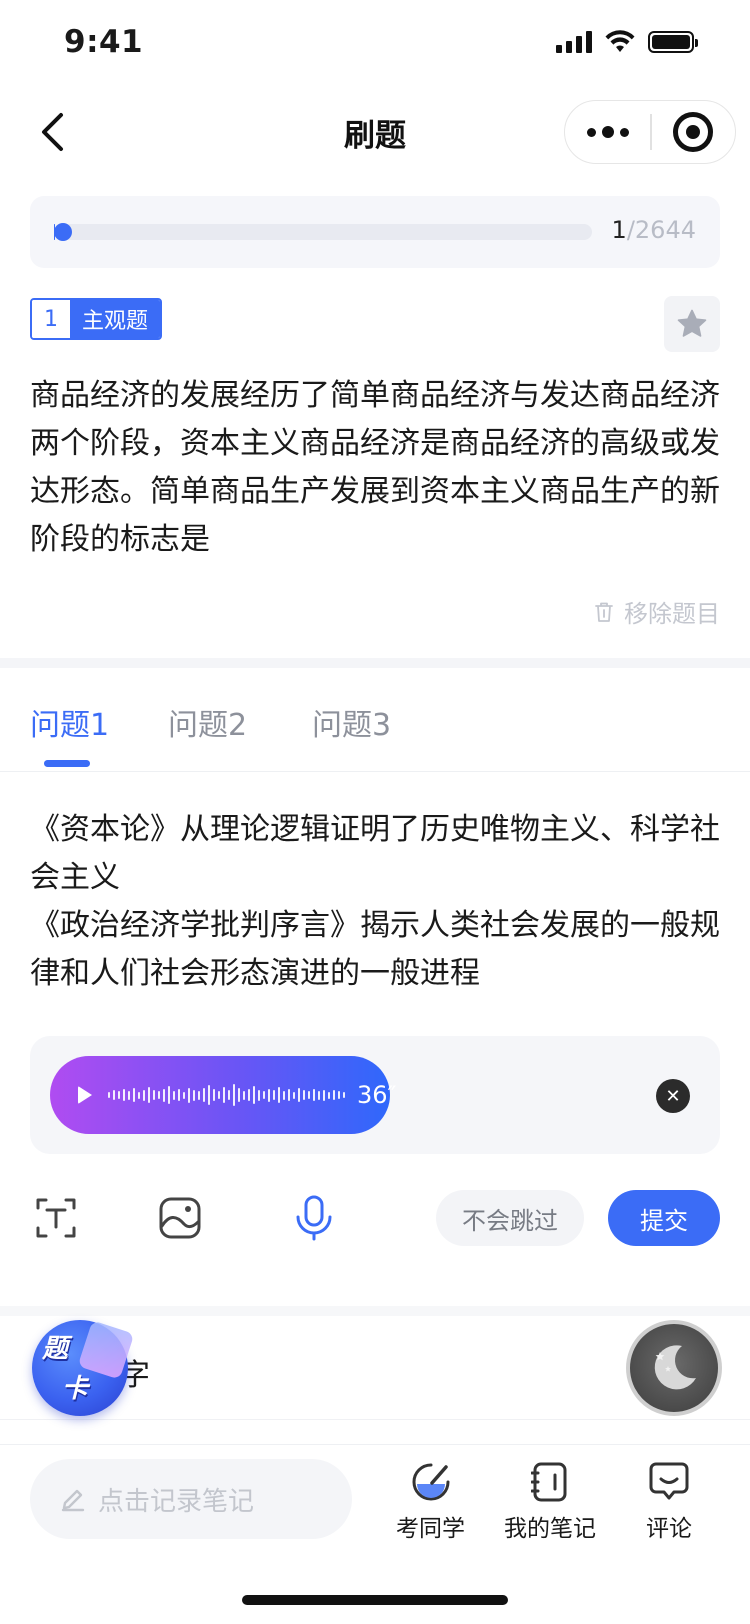 The width and height of the screenshot is (750, 1624). What do you see at coordinates (104, 42) in the screenshot?
I see `status-time: 9:41` at bounding box center [104, 42].